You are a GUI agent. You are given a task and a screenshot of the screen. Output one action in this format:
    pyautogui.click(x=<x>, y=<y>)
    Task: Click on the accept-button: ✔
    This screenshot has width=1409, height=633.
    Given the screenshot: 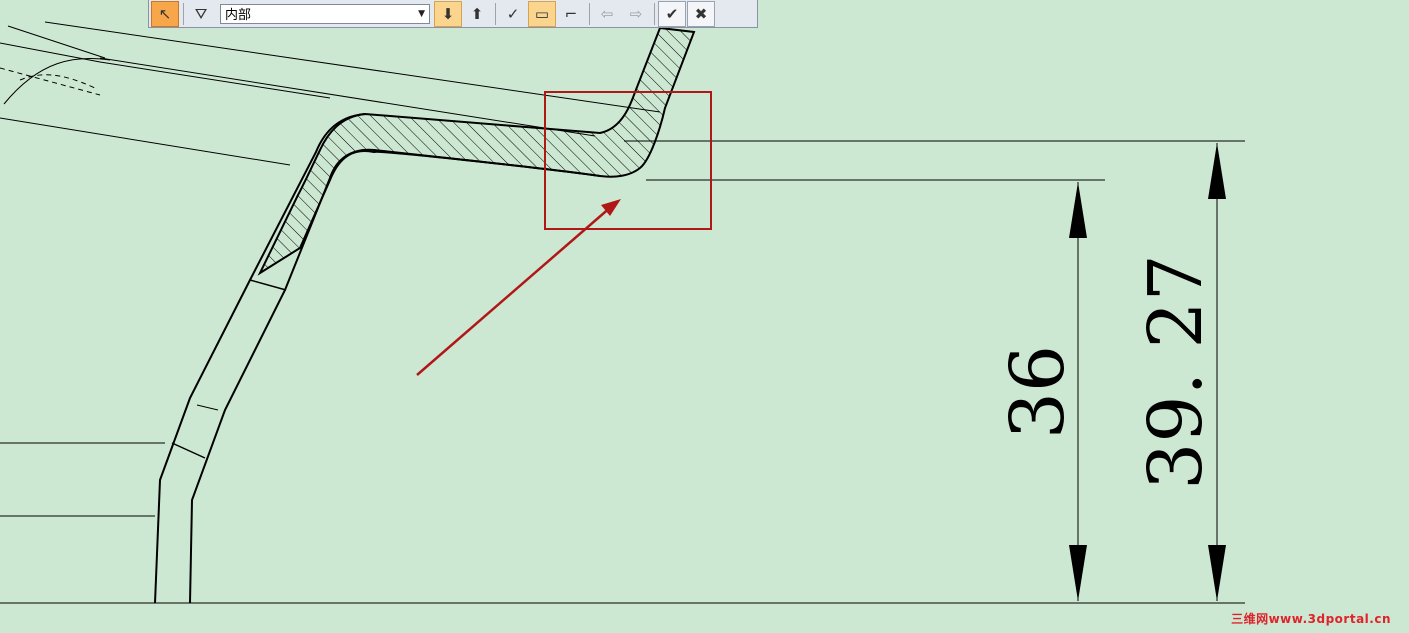 What is the action you would take?
    pyautogui.click(x=672, y=13)
    